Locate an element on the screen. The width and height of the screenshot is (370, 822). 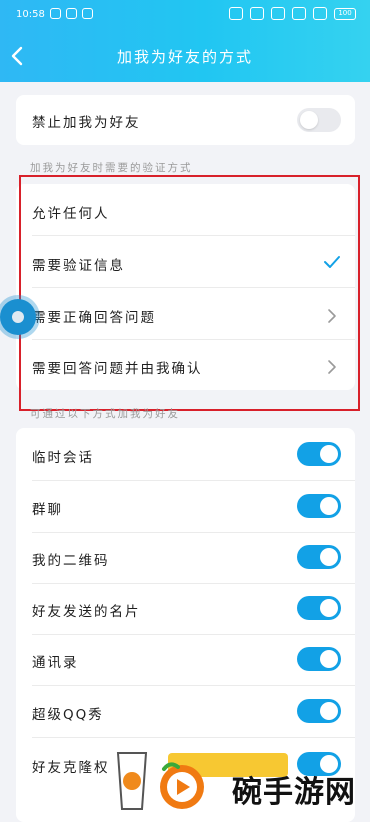
source-label: 通讯录 is located at coordinates (55, 663).